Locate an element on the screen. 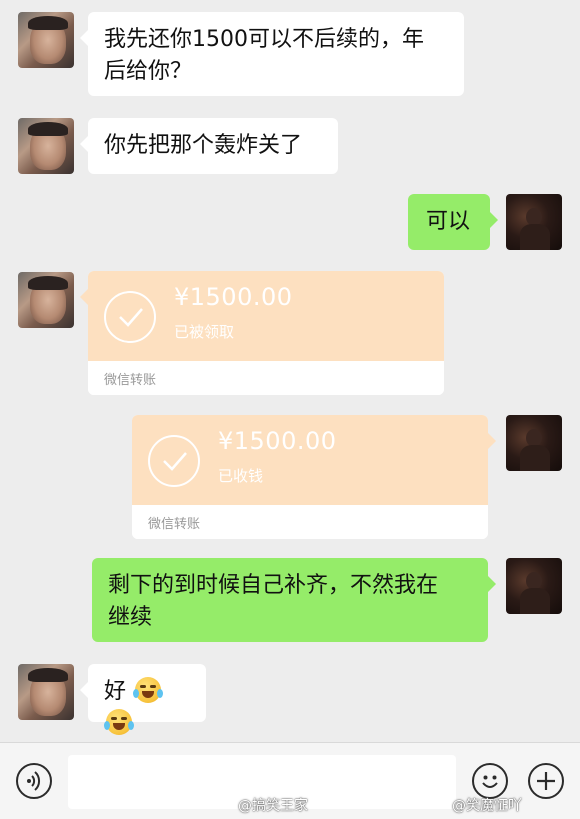  transfer-card-outgoing: ¥1500.00 已收钱 微信转账 is located at coordinates (314, 477).